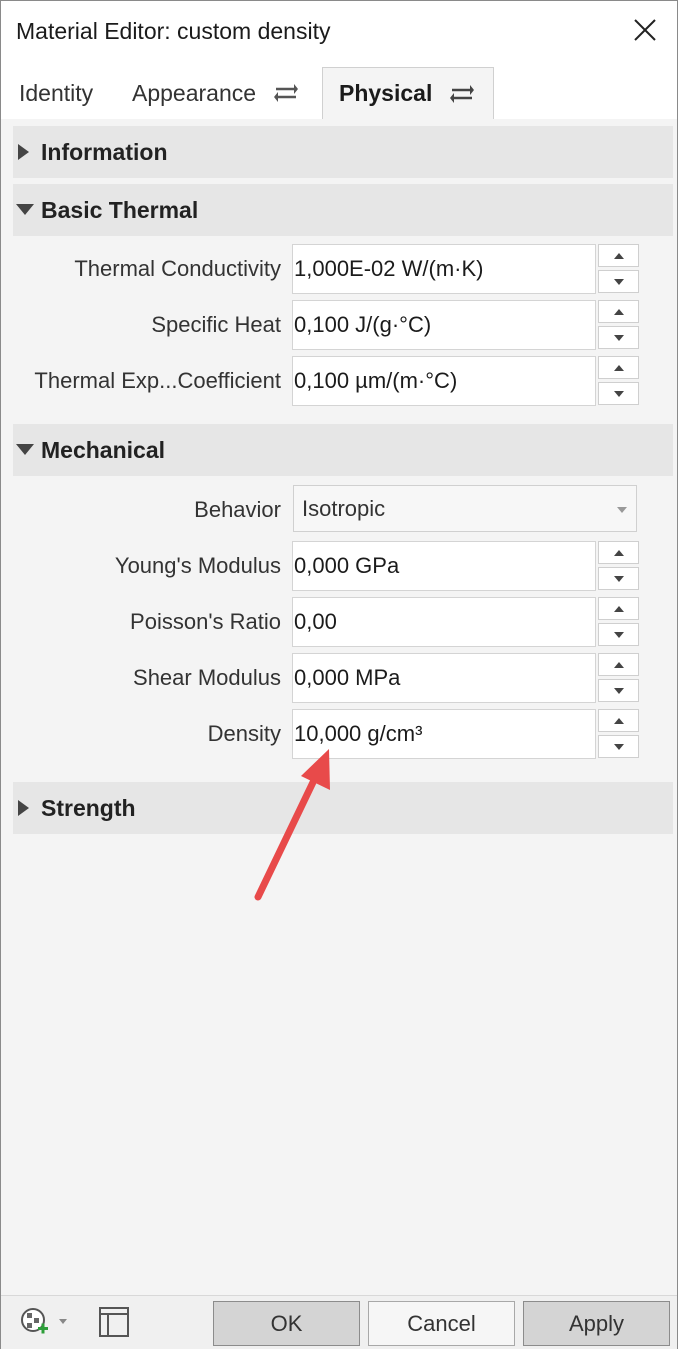 This screenshot has width=678, height=1349. What do you see at coordinates (618, 734) in the screenshot?
I see `density-spinner` at bounding box center [618, 734].